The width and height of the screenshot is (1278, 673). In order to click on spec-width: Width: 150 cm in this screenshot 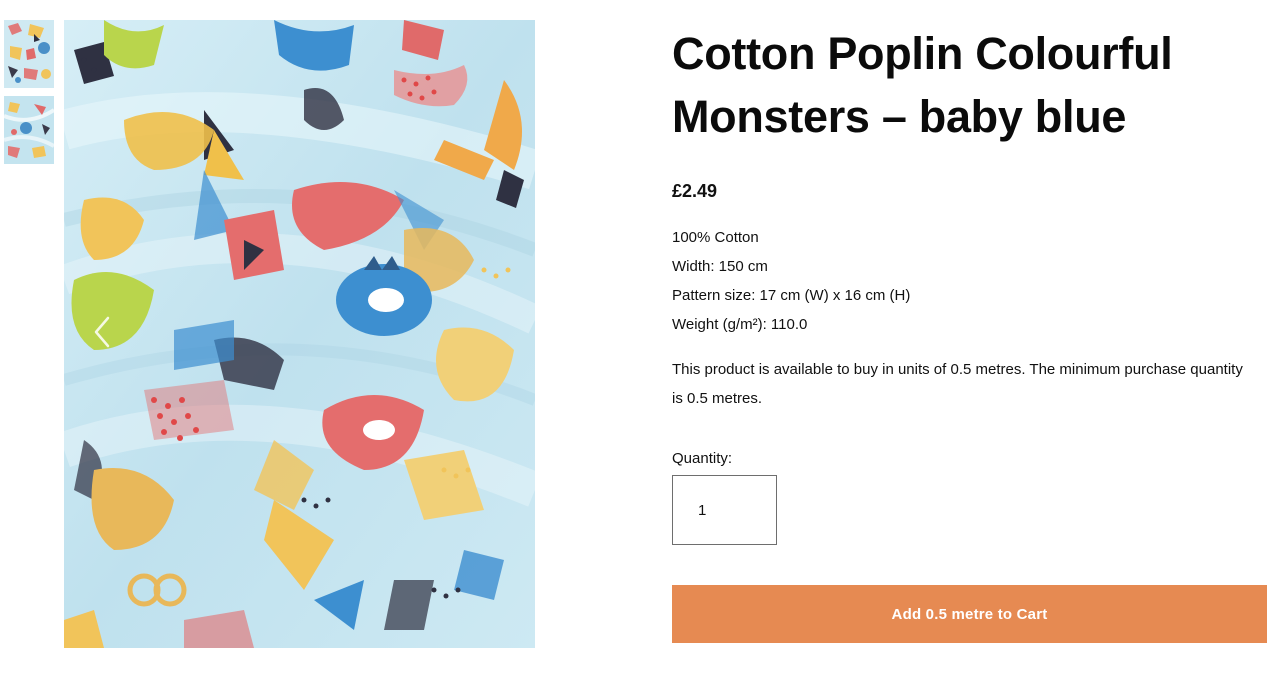, I will do `click(720, 266)`.